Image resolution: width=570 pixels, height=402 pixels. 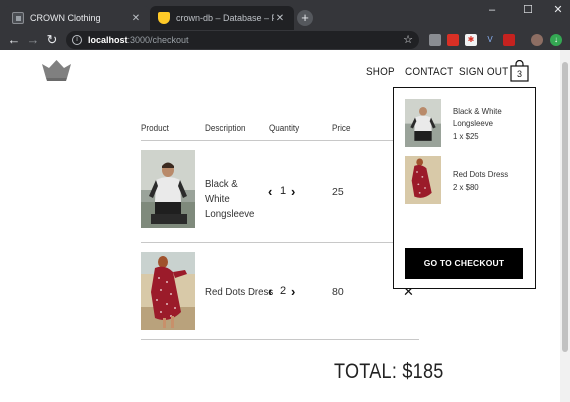 I want to click on maximize-button: ☐, so click(x=528, y=10).